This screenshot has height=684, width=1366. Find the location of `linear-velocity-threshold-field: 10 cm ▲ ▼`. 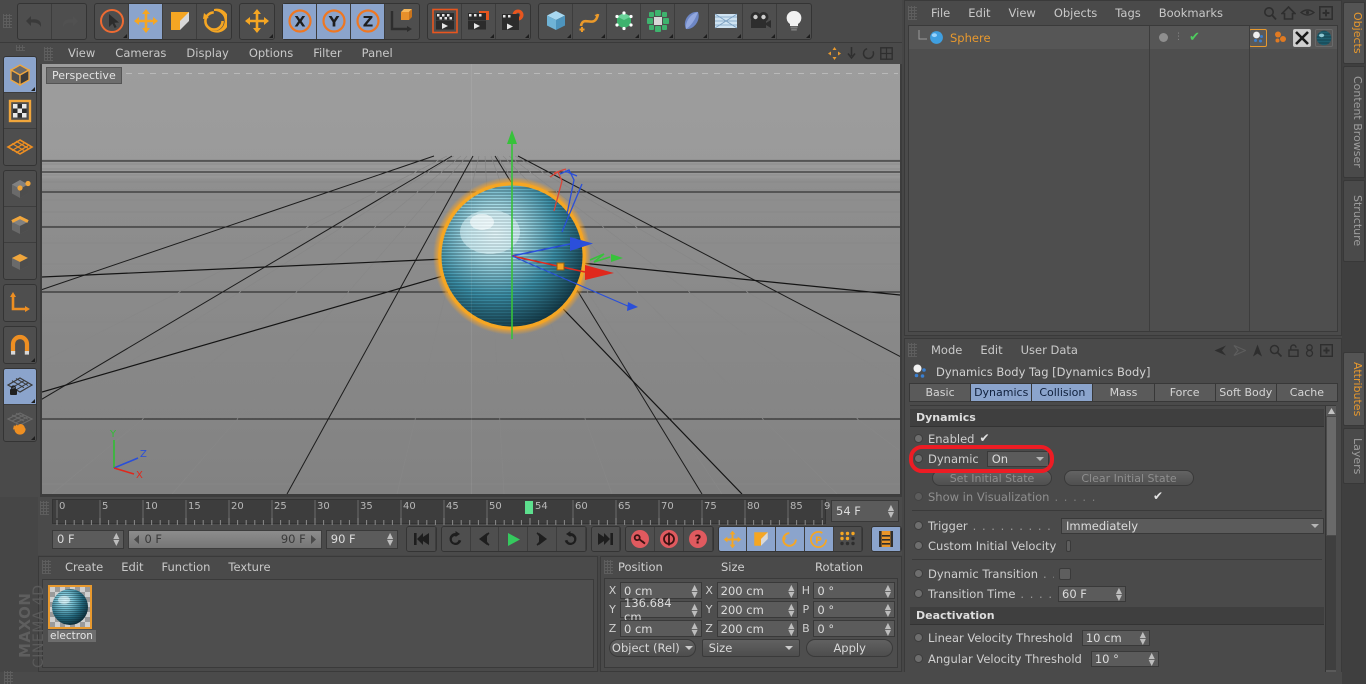

linear-velocity-threshold-field: 10 cm ▲ ▼ is located at coordinates (1115, 637).